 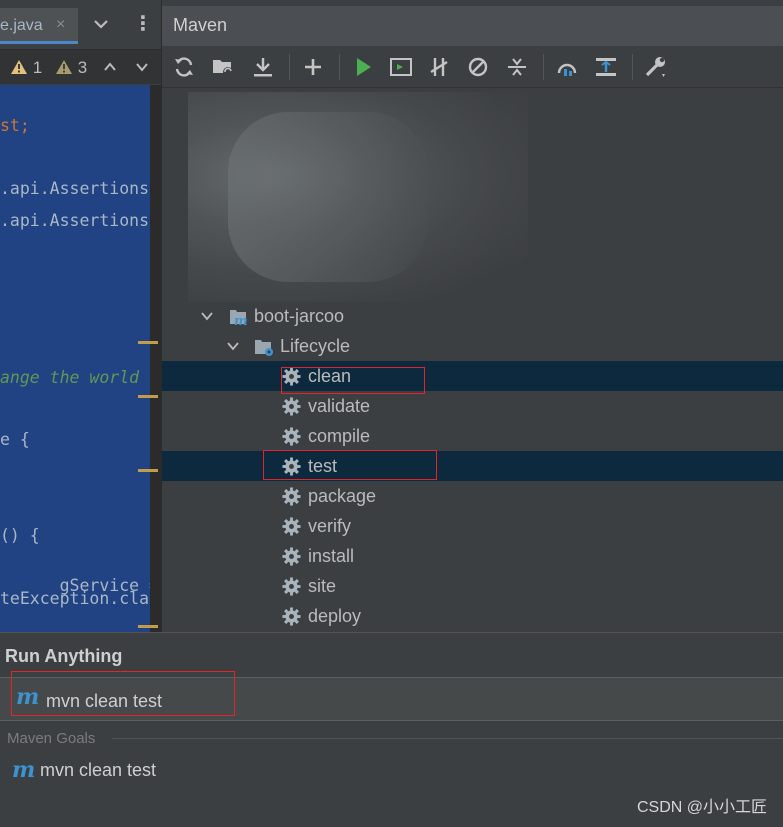 What do you see at coordinates (123, 693) in the screenshot?
I see `annotation-box-command` at bounding box center [123, 693].